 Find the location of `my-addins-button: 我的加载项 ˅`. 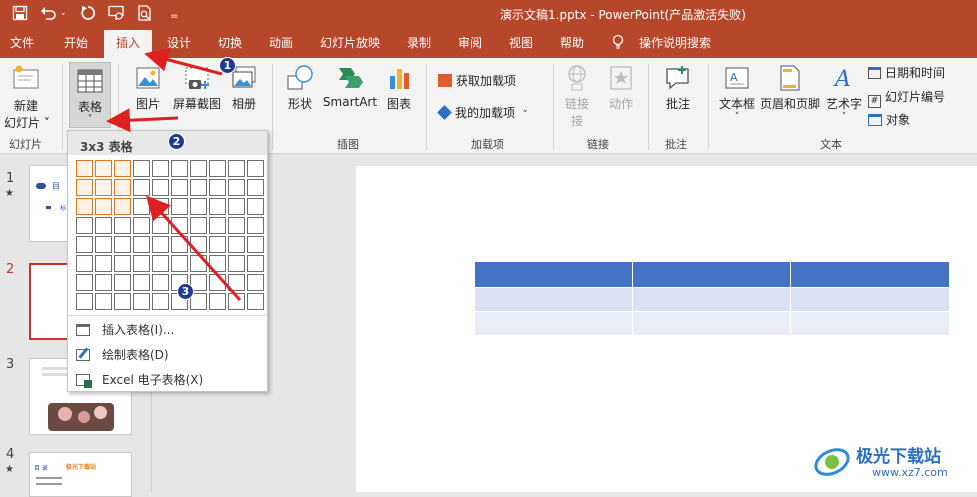

my-addins-button: 我的加载项 ˅ is located at coordinates (482, 112).